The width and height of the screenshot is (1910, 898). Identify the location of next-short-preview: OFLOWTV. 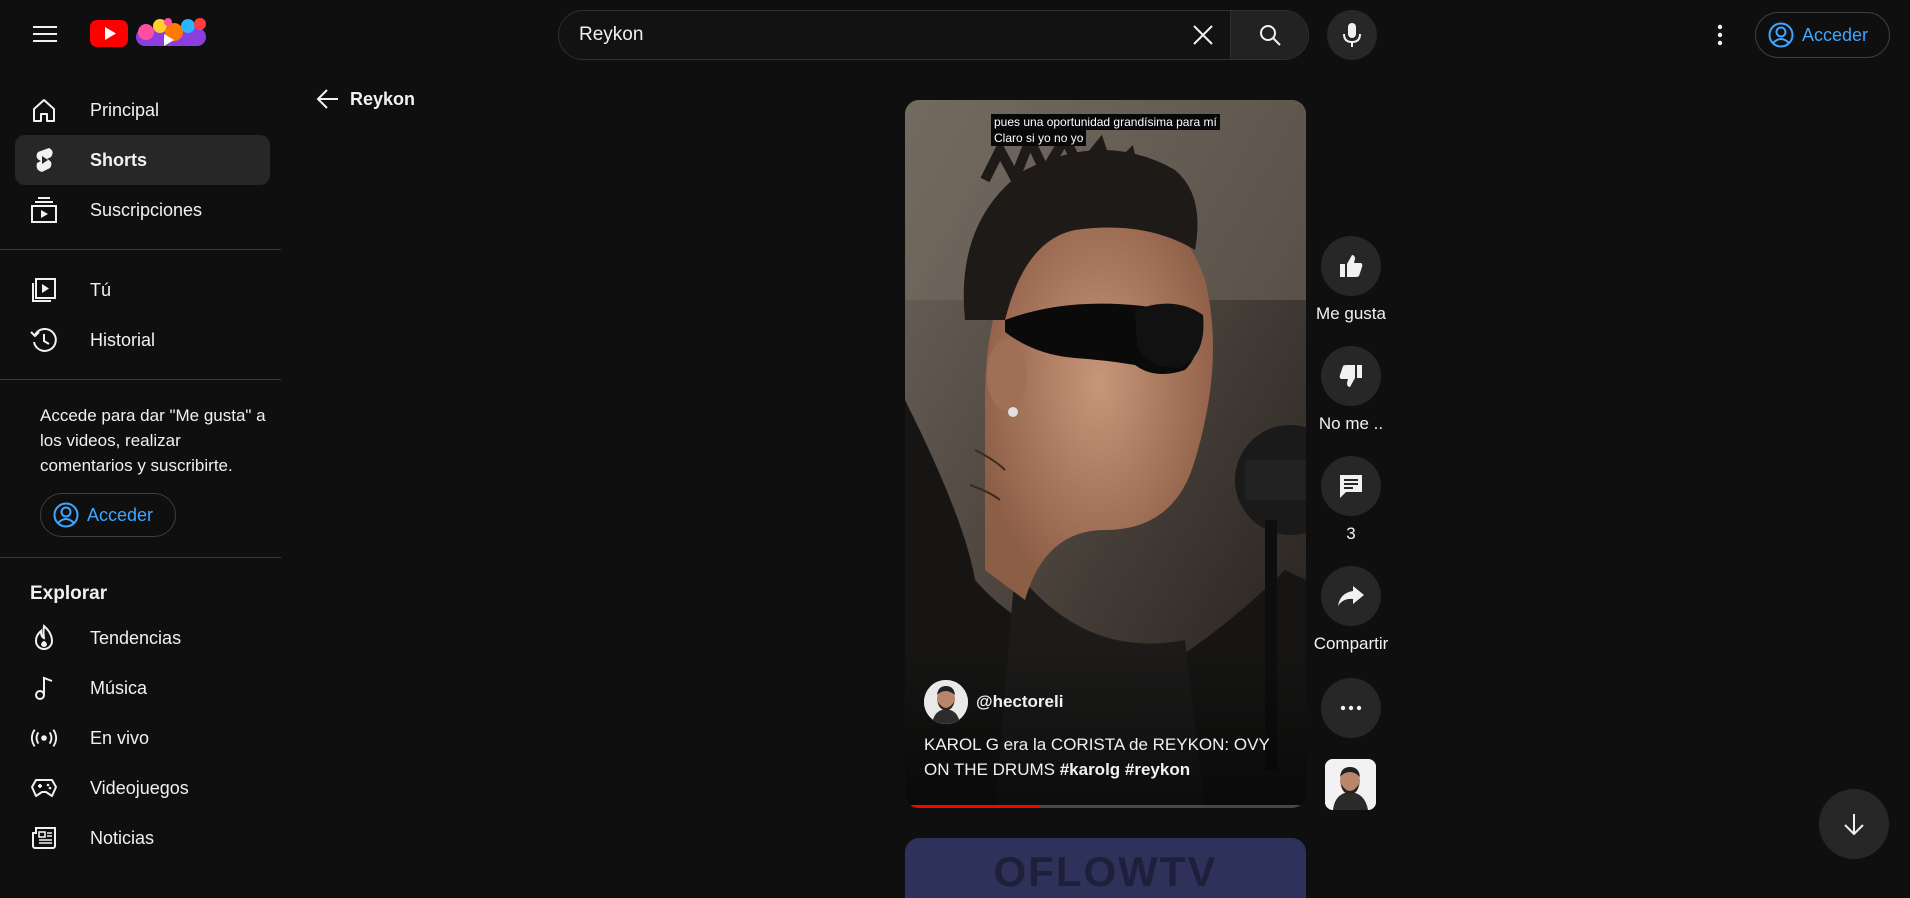
(1105, 868).